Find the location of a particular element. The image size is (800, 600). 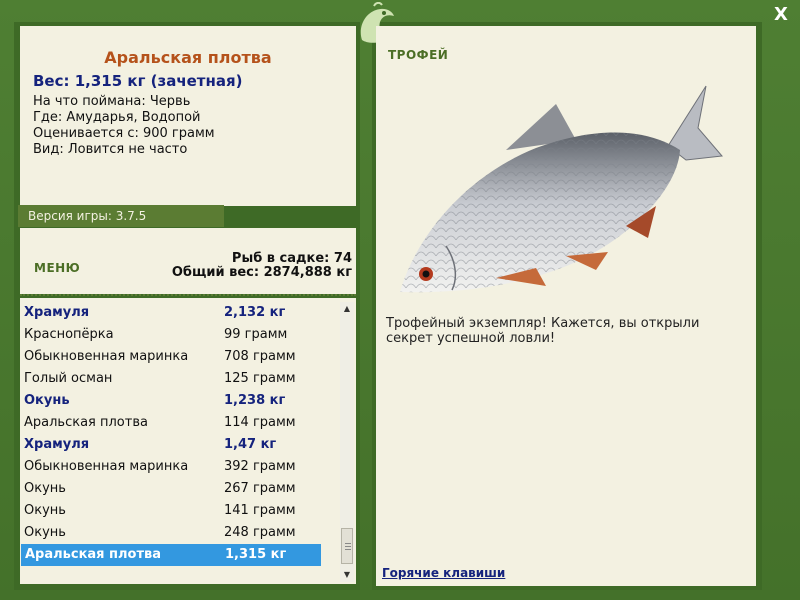

list-item-weight: 267 грамм is located at coordinates (260, 488).